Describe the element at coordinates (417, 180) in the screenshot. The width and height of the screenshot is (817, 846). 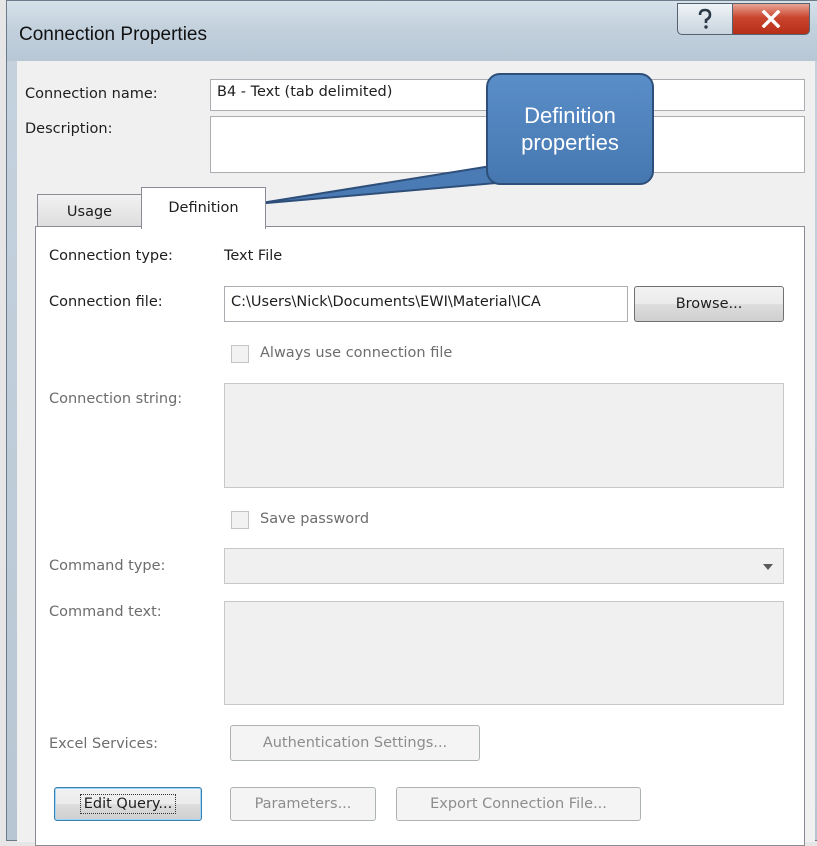
I see `callout-pointer` at that location.